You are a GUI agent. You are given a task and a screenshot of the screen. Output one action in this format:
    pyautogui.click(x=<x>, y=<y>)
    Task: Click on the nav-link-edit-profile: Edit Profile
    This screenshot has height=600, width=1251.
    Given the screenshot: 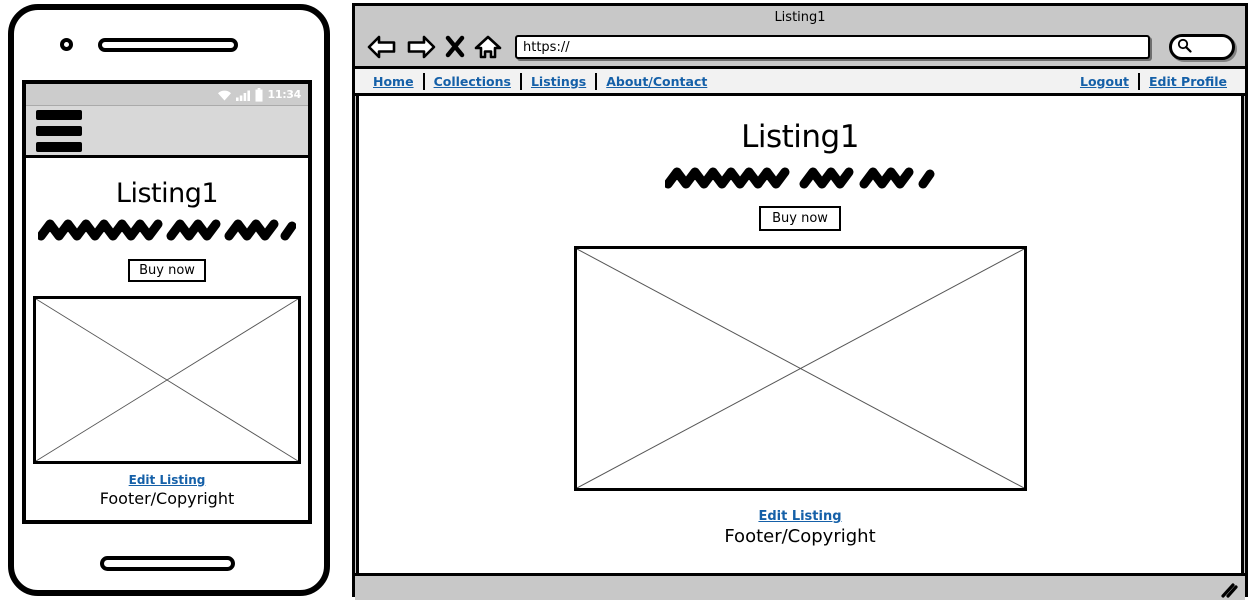 What is the action you would take?
    pyautogui.click(x=1188, y=81)
    